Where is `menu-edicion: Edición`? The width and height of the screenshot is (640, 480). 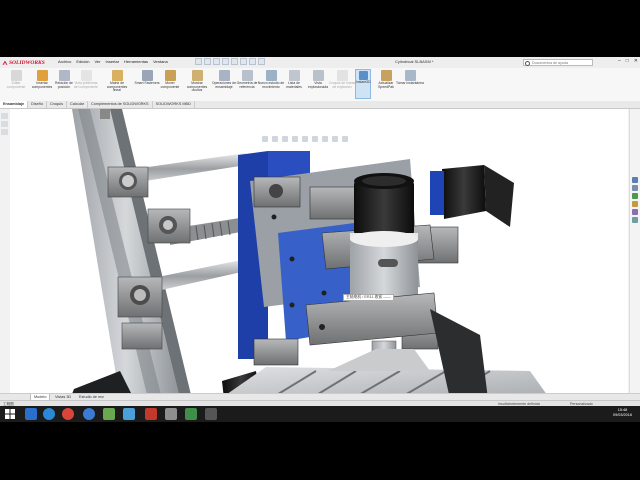
menu-edicion: Edición is located at coordinates (82, 61).